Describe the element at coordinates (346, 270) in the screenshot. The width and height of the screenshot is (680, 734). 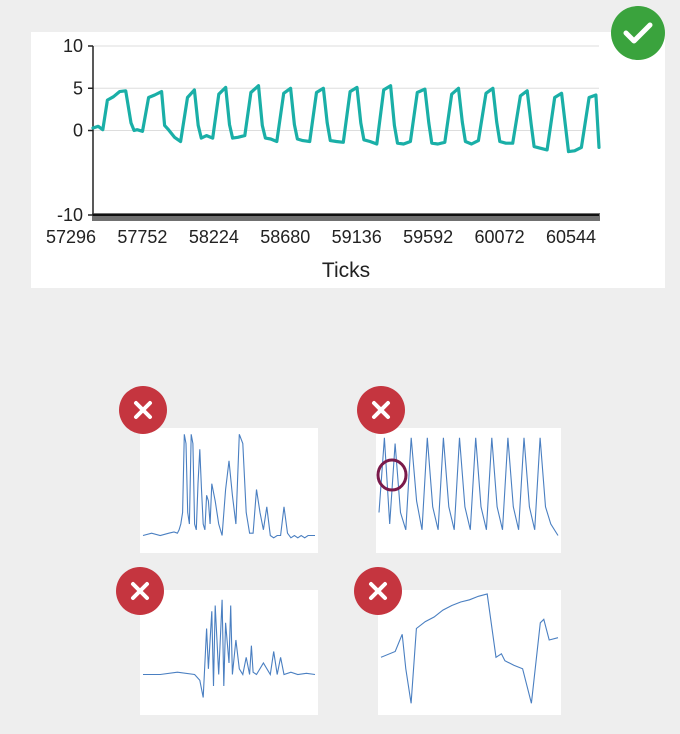
I see `x-axis-title: Ticks` at that location.